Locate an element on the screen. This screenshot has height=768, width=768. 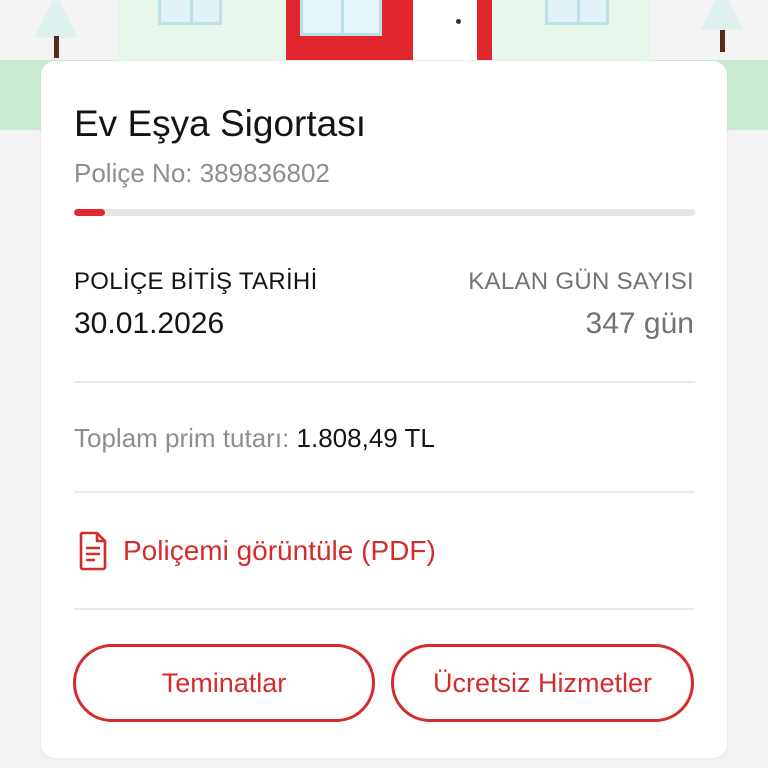
free-services-button: Ücretsiz Hizmetler is located at coordinates (542, 683).